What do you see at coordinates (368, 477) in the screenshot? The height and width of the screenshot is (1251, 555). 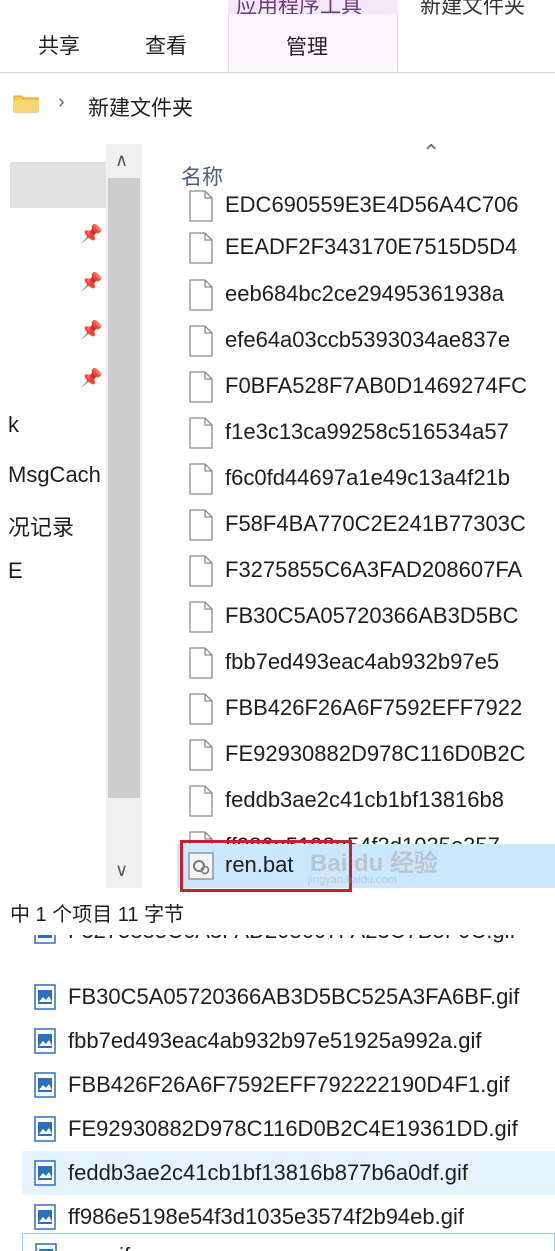 I see `file-name: f6c0fd44697a1e49c13a4f21b` at bounding box center [368, 477].